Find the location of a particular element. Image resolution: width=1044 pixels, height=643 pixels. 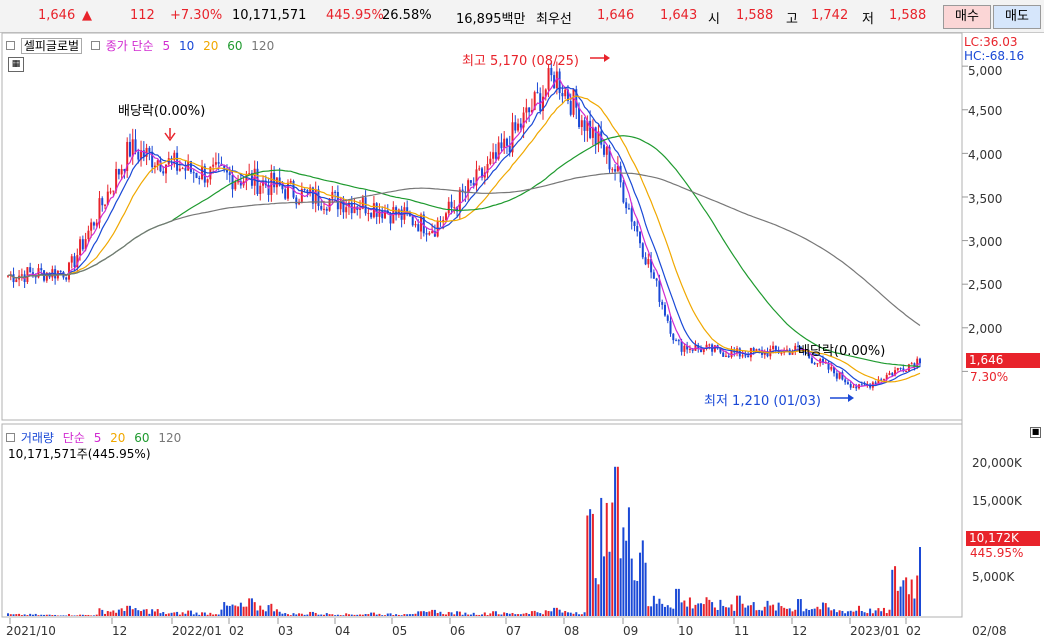

close-icon: ■ is located at coordinates (1035, 432).